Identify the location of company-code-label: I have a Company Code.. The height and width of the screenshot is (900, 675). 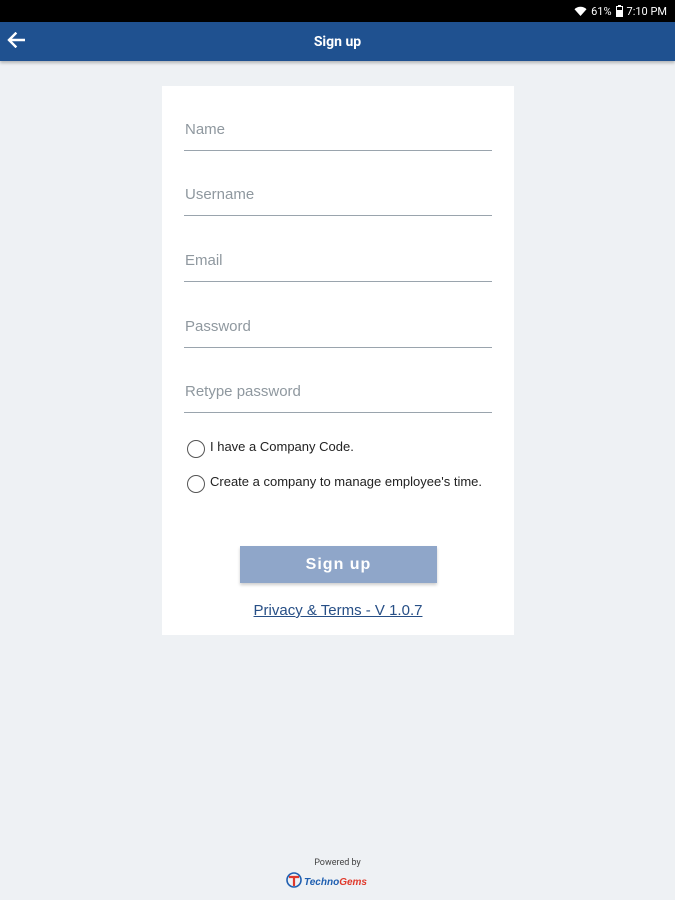
(282, 446).